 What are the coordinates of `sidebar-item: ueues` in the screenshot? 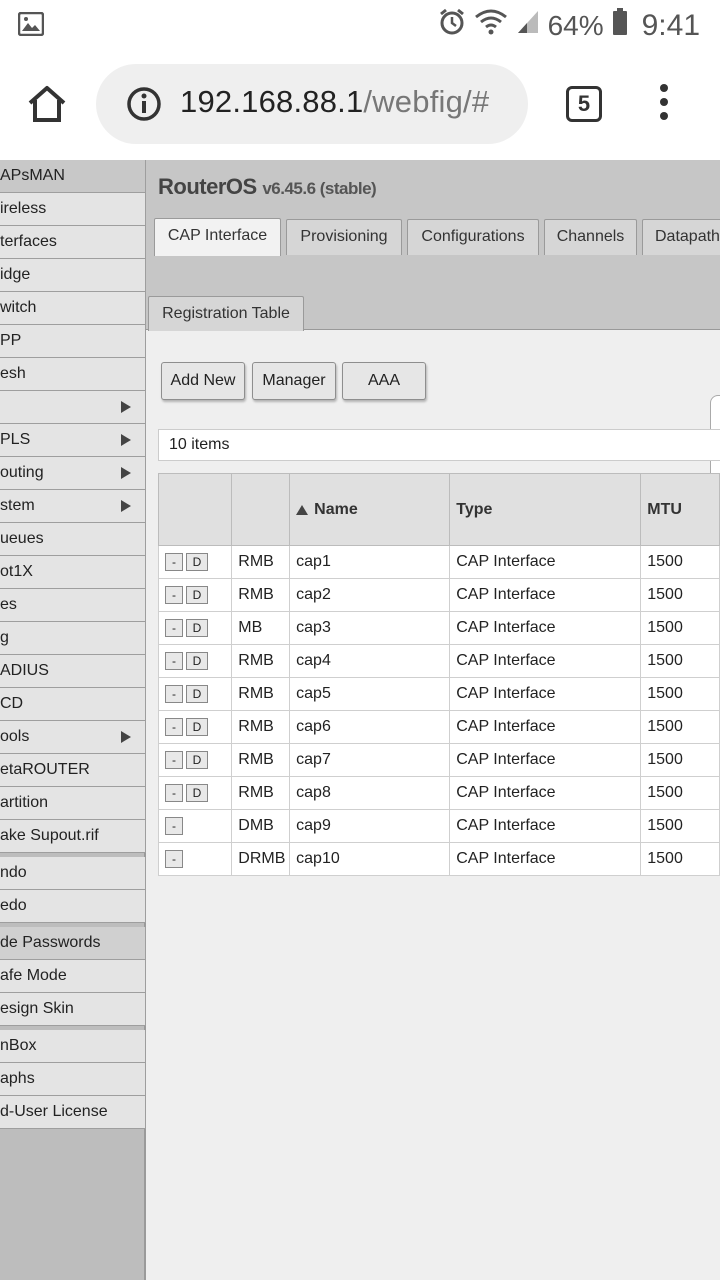 It's located at (73, 539).